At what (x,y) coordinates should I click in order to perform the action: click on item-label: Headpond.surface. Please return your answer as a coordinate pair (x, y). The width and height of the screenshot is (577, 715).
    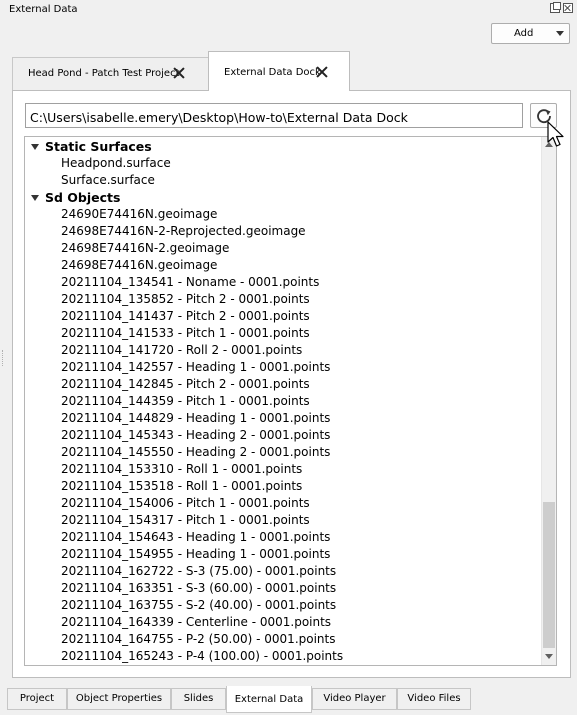
    Looking at the image, I should click on (116, 163).